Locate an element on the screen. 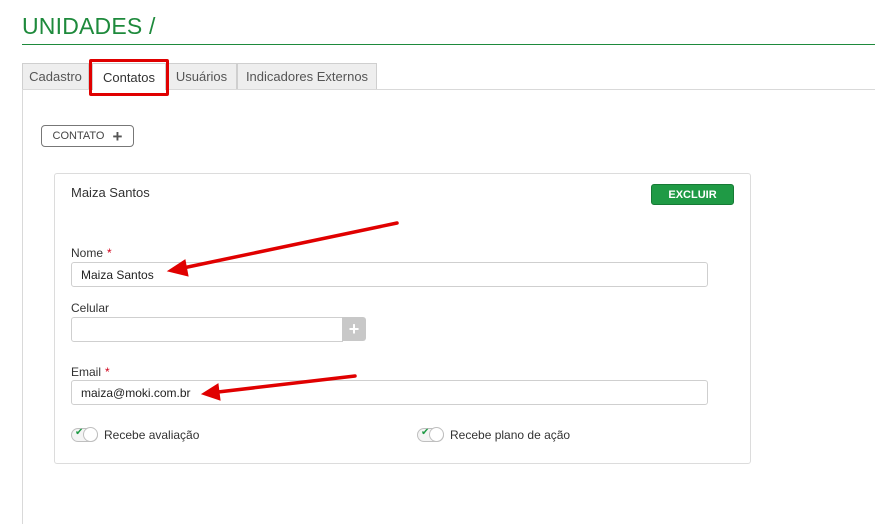 This screenshot has width=875, height=524. add-contact-label: CONTATO is located at coordinates (78, 136).